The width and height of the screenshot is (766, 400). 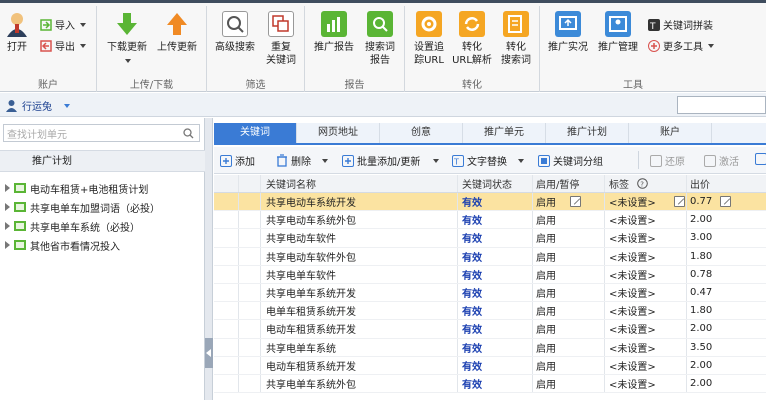 I want to click on keyword-name-cell: 共享电动车系统开发, so click(x=311, y=201).